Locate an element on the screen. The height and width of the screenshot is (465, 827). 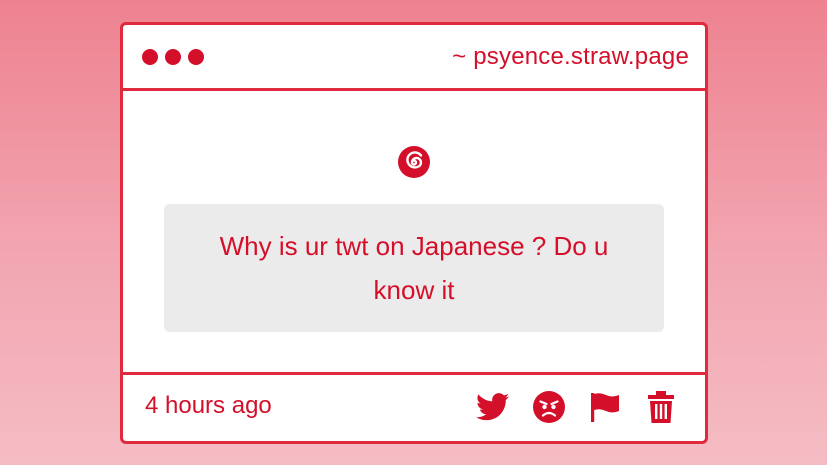
page-url: ~ psyence.straw.page is located at coordinates (570, 57).